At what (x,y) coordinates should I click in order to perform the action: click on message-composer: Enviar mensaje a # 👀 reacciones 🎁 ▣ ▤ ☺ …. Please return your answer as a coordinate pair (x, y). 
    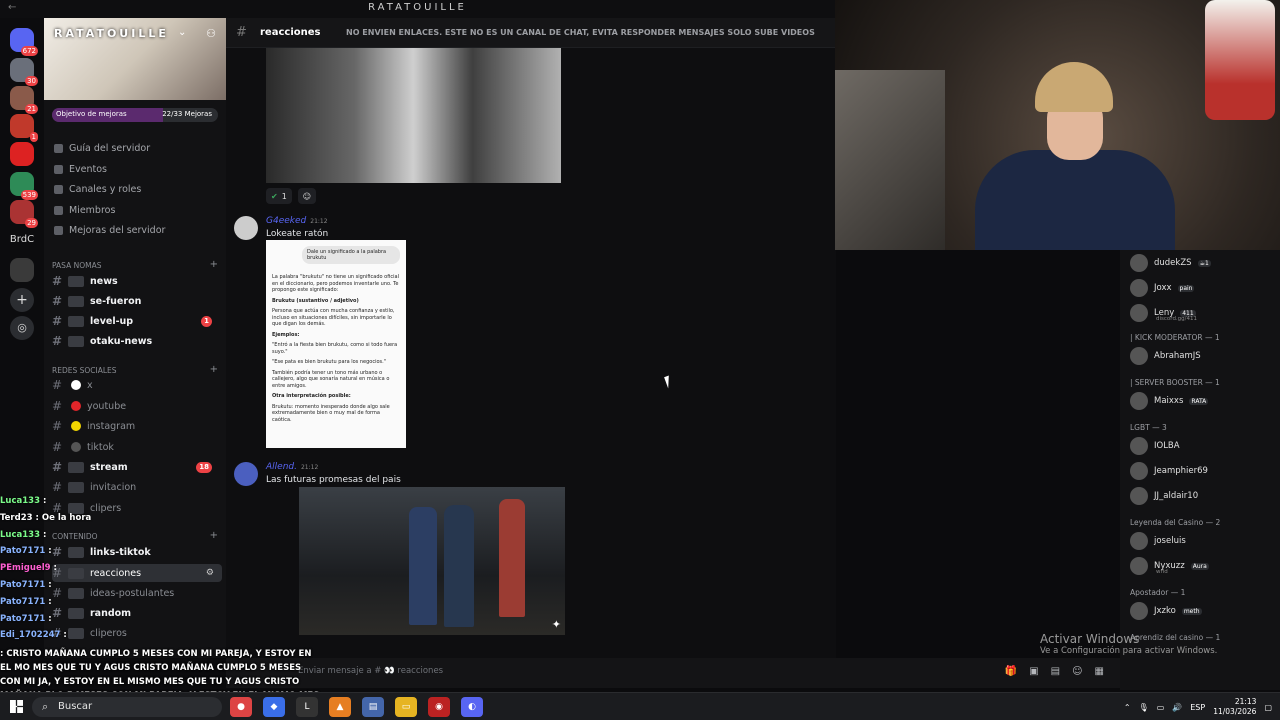
    Looking at the image, I should click on (673, 673).